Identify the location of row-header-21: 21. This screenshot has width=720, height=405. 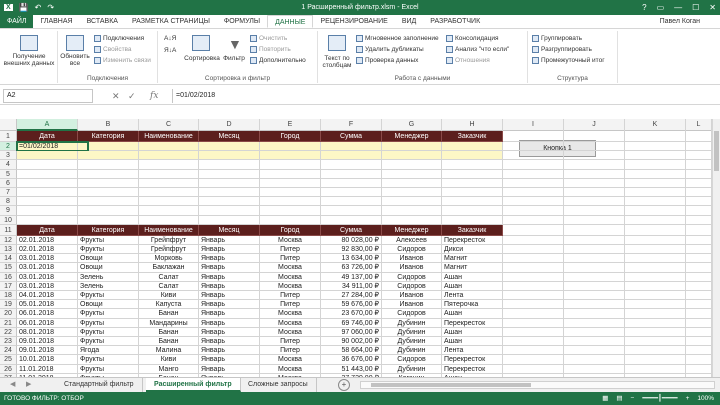
(8, 323).